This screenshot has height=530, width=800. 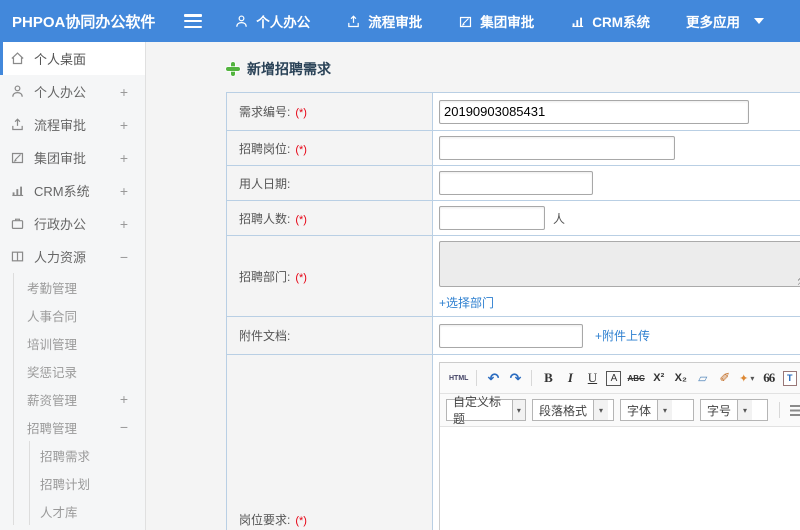 I want to click on sidebar-item-recruitment: 招聘管理 −, so click(x=79, y=427).